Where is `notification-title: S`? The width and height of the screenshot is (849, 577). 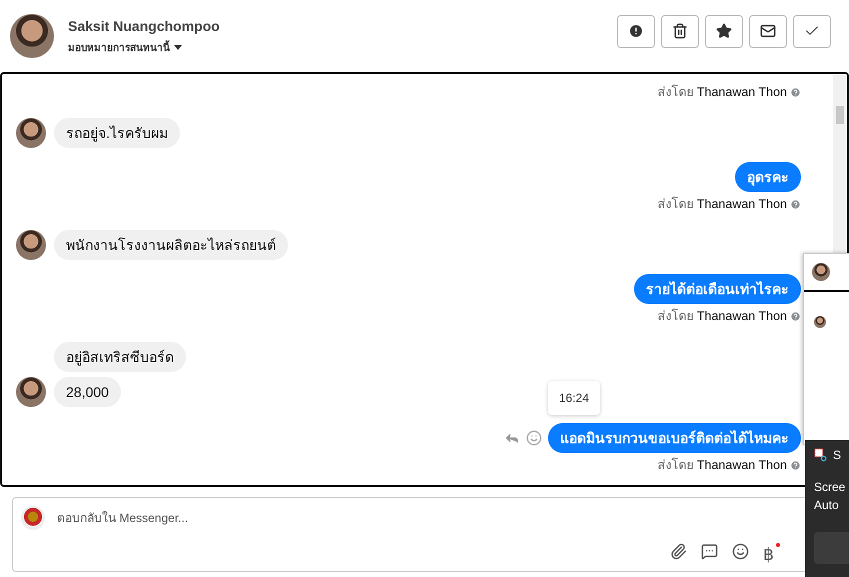 notification-title: S is located at coordinates (837, 455).